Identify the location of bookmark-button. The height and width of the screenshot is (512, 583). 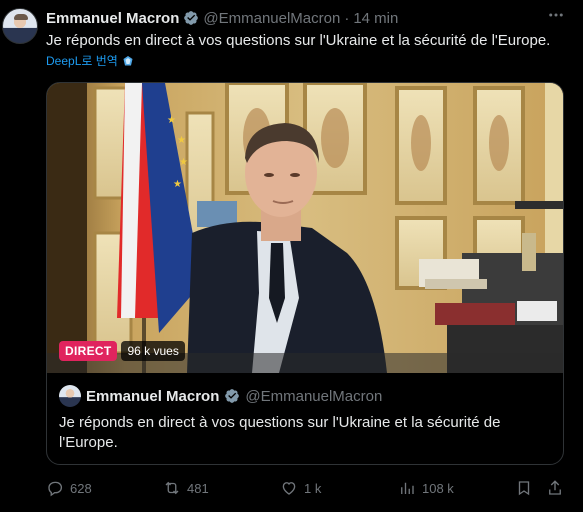
(524, 488).